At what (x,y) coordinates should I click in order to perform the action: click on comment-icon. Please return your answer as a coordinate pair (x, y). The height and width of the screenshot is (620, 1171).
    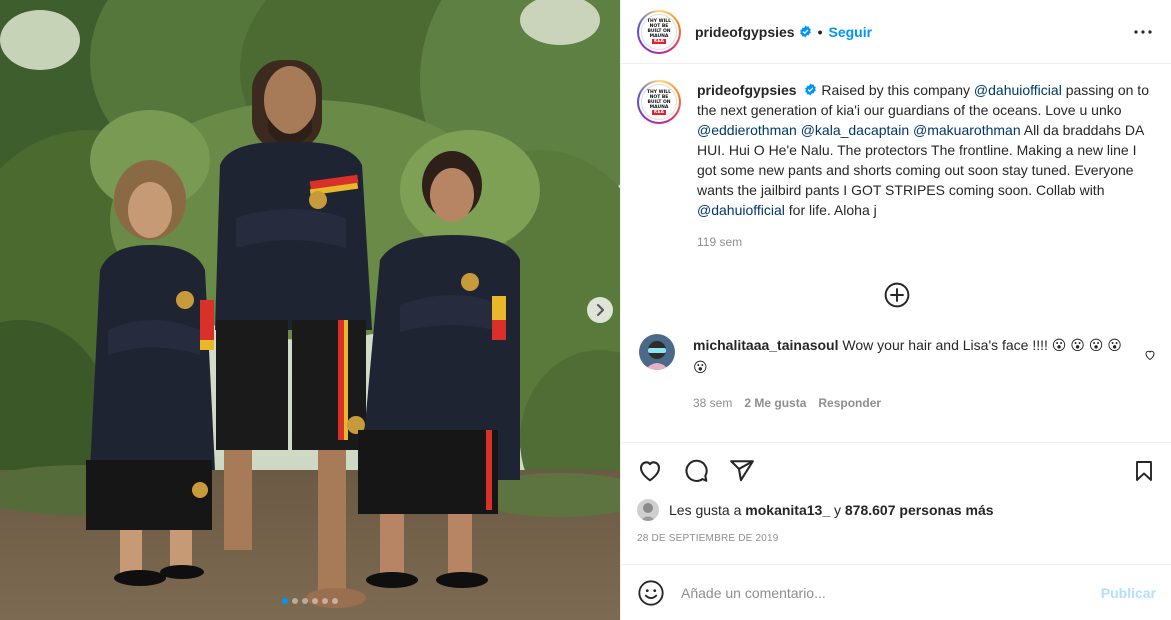
    Looking at the image, I should click on (696, 470).